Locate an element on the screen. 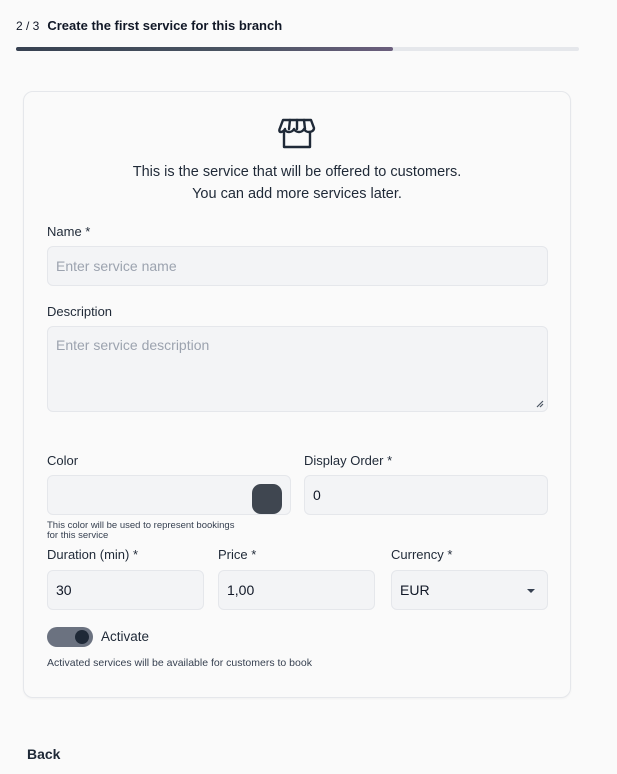 Image resolution: width=617 pixels, height=774 pixels. progress-bar is located at coordinates (297, 49).